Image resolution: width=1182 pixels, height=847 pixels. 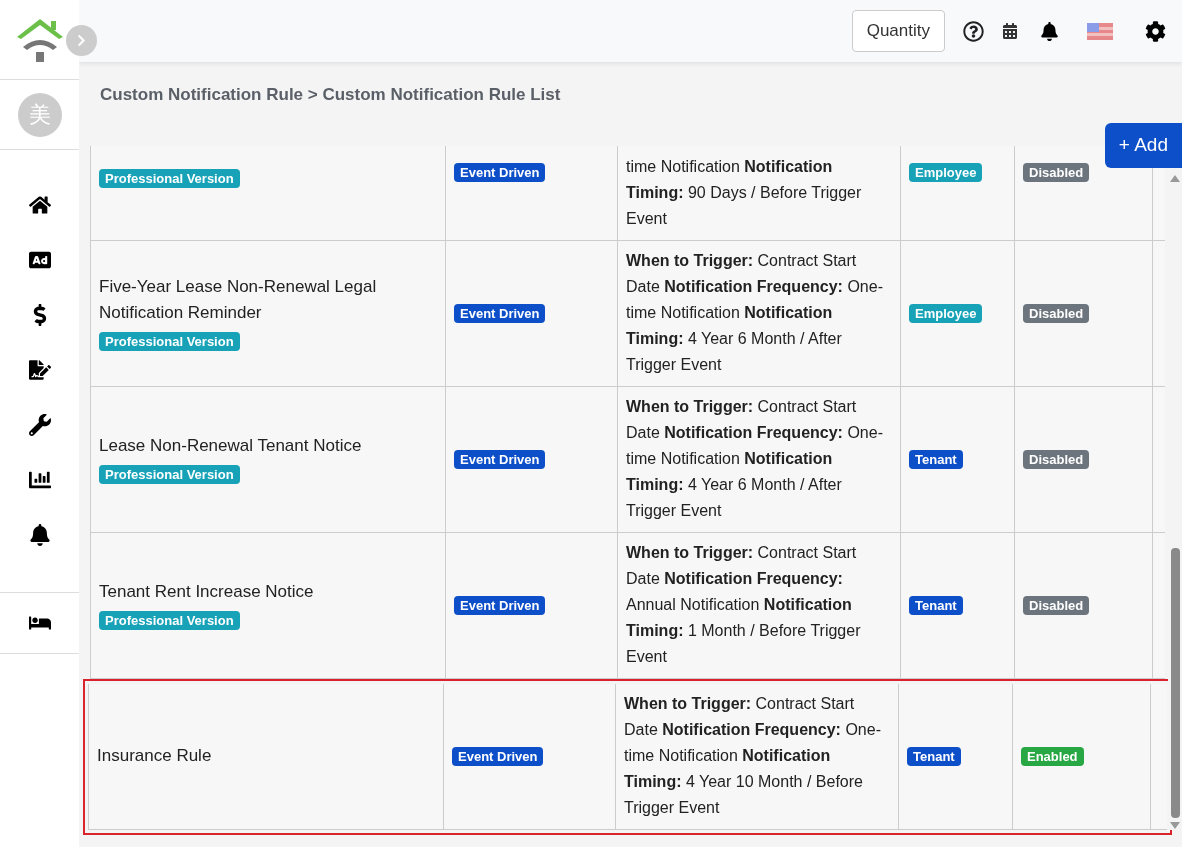 What do you see at coordinates (744, 605) in the screenshot?
I see `rule-details: When to Trigger: Contract Start Date Notification Frequency: Annual Notification Notification Timing: 1 Month / Before Trigger Event` at bounding box center [744, 605].